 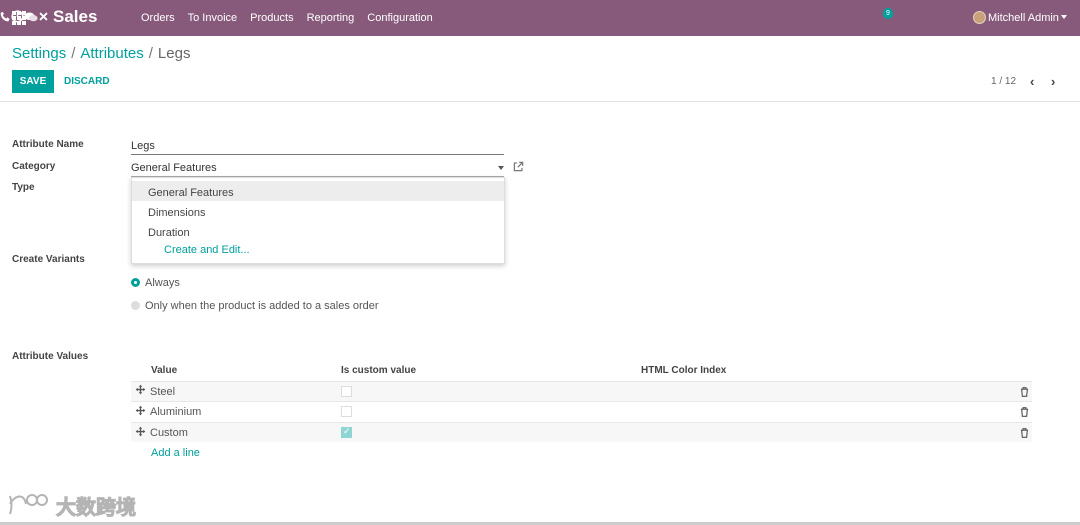 I want to click on pager-value: 1 / 12, so click(x=1003, y=81).